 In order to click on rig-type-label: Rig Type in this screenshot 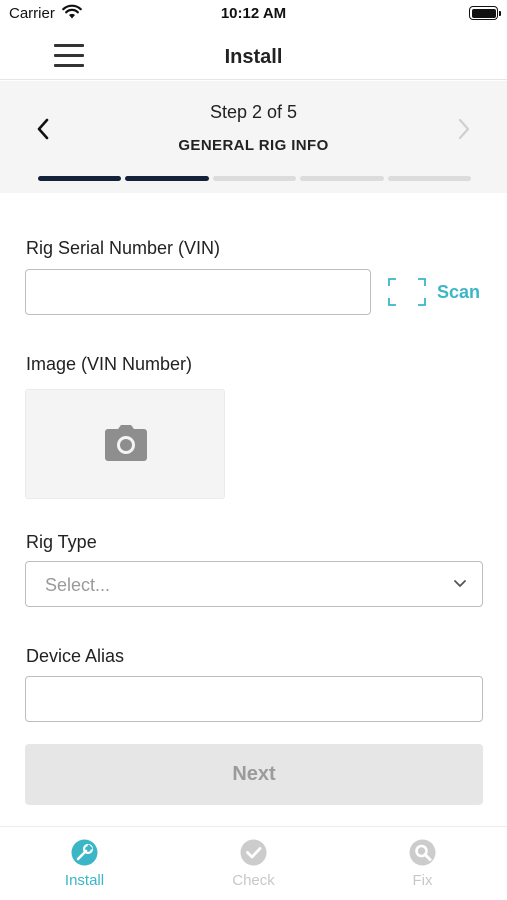, I will do `click(61, 542)`.